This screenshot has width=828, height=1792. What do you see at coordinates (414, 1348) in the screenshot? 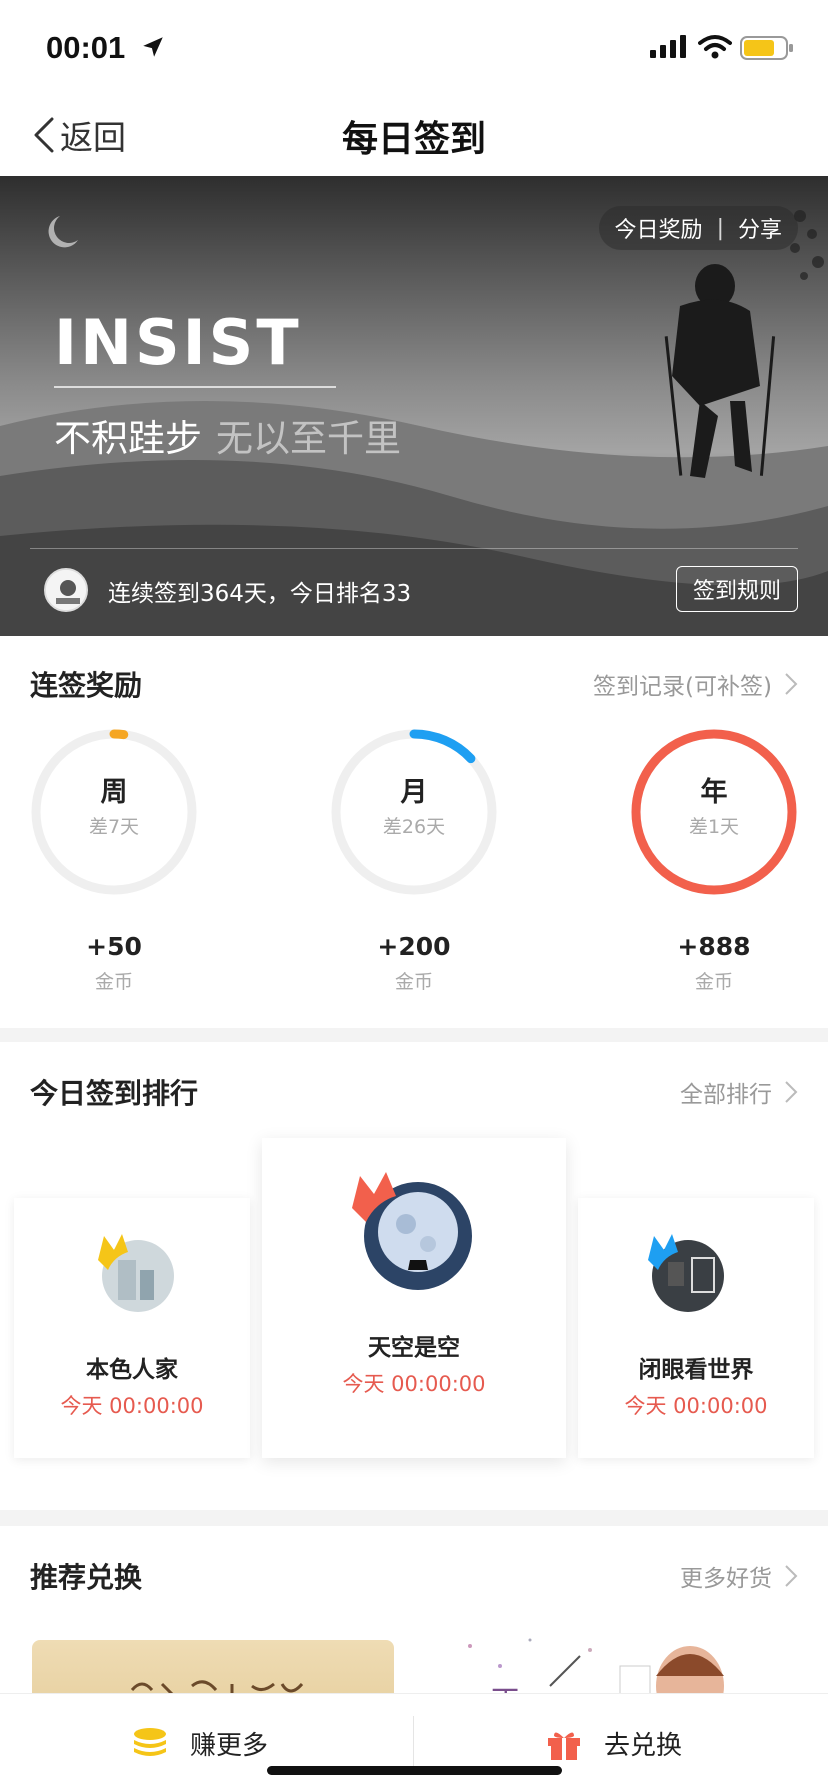
I see `rank-name: 天空是空` at bounding box center [414, 1348].